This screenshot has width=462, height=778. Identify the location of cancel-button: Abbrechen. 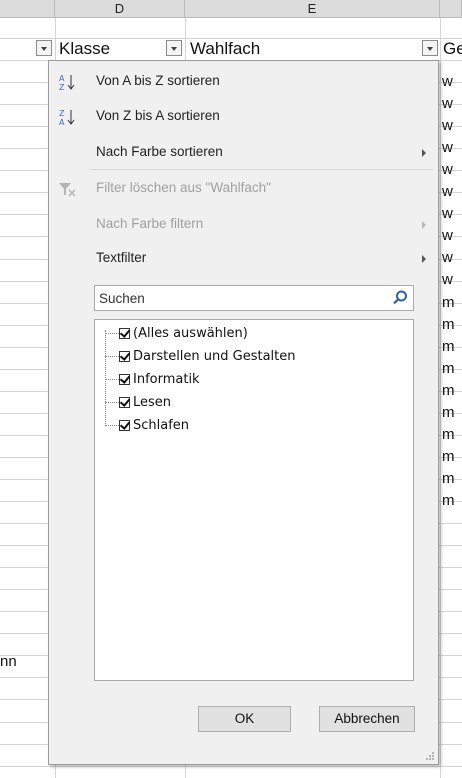
(367, 719).